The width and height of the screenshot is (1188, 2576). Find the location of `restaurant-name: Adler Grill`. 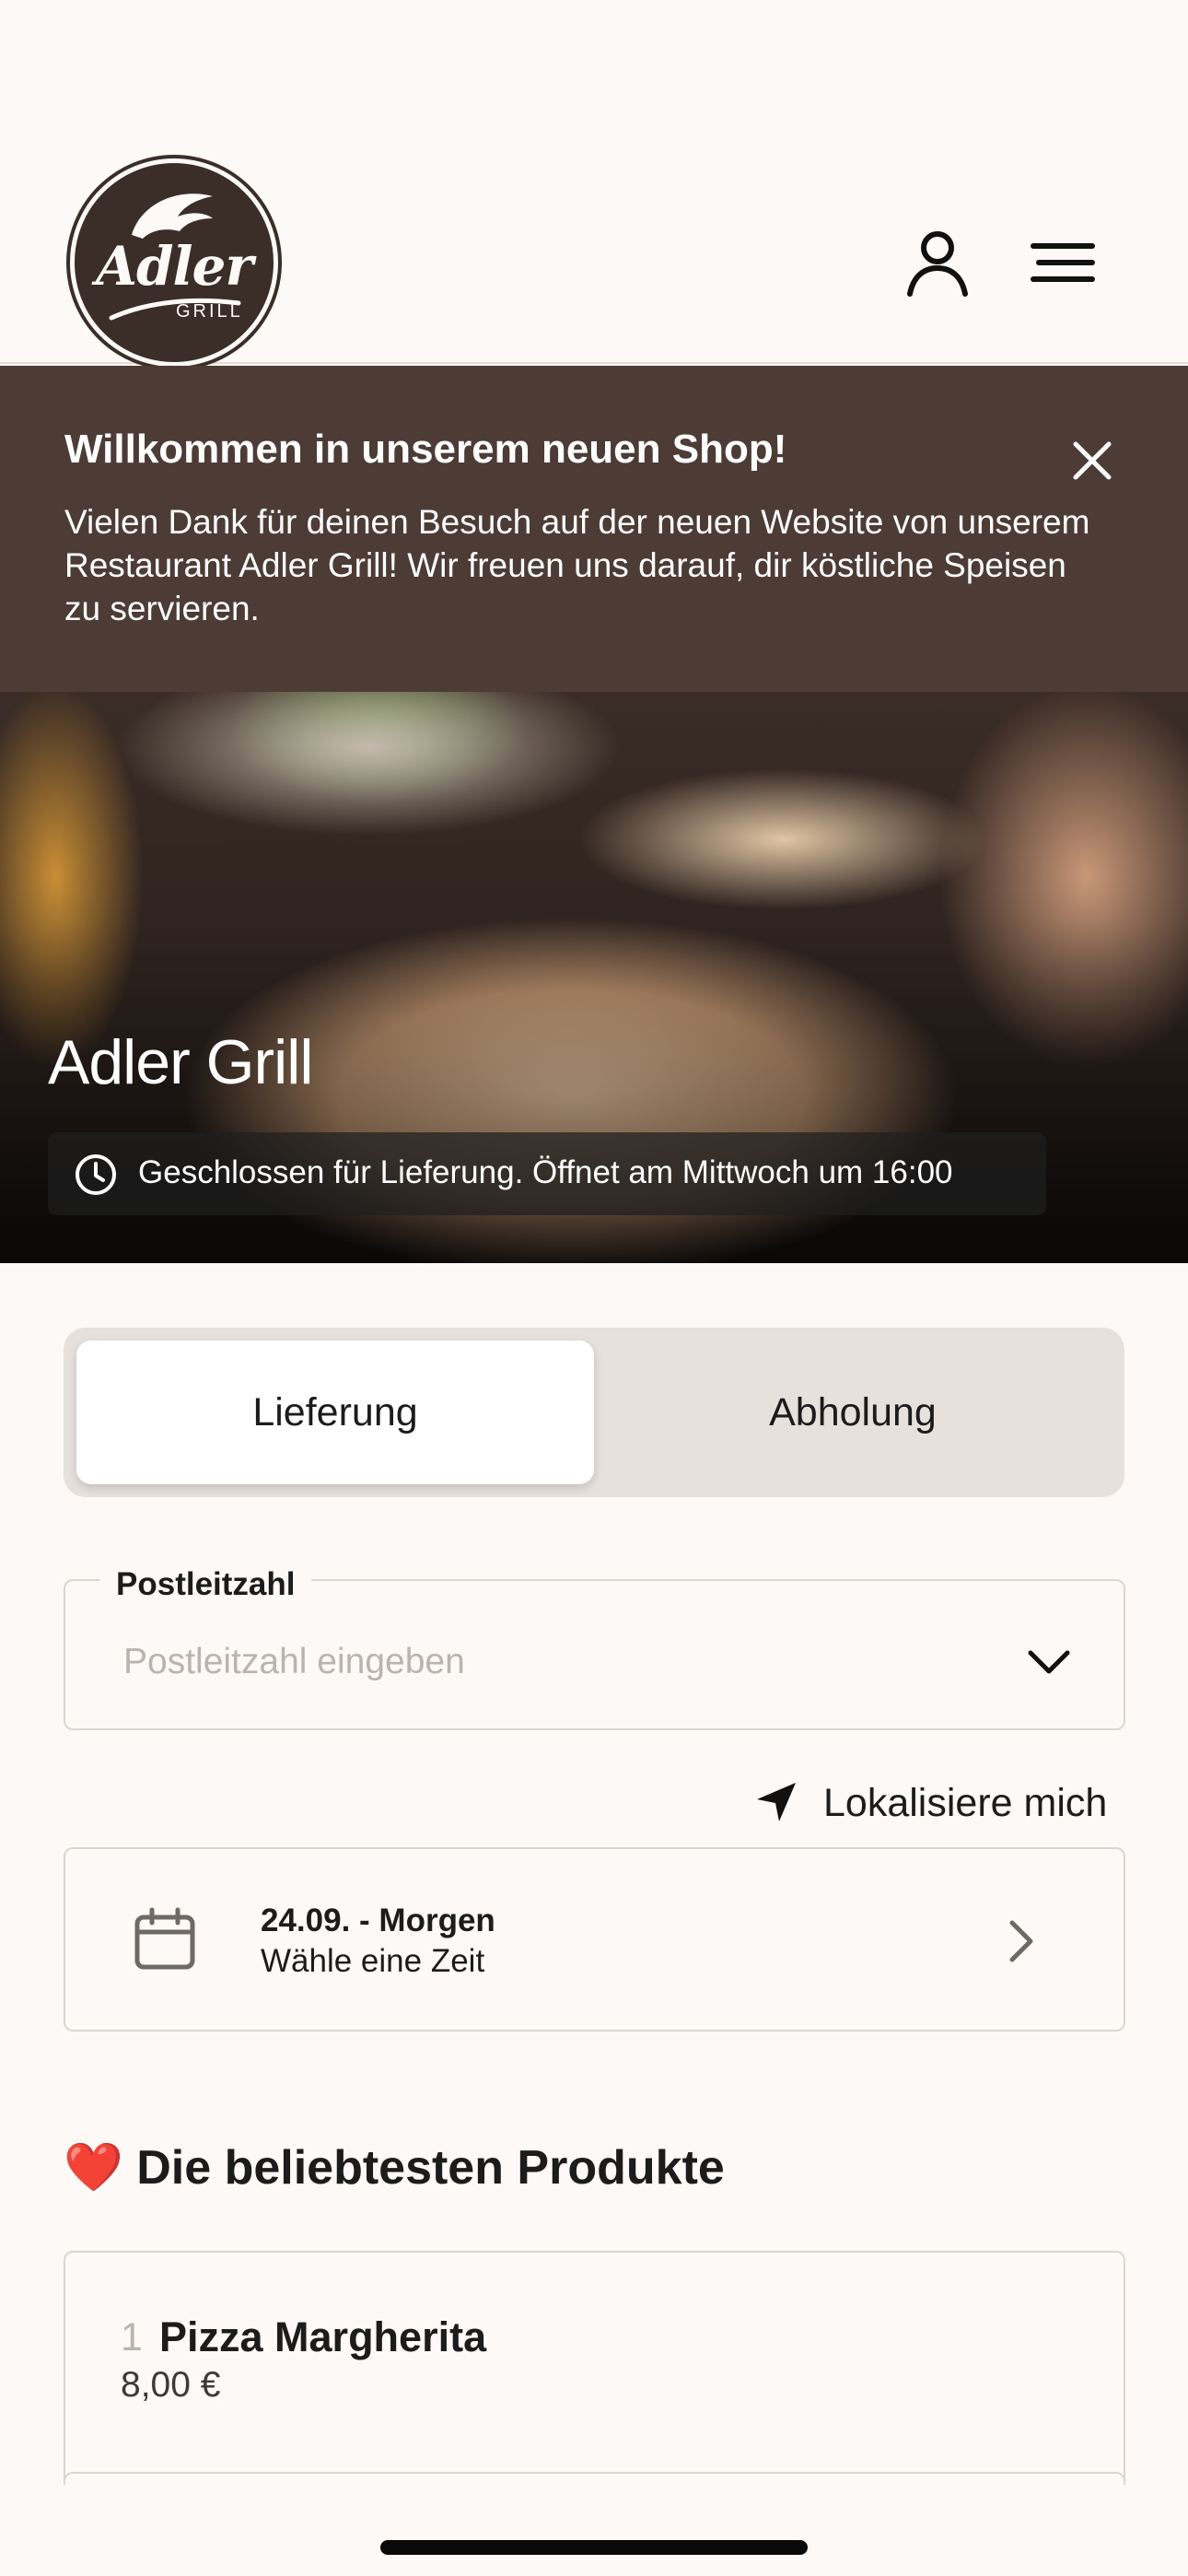

restaurant-name: Adler Grill is located at coordinates (180, 1062).